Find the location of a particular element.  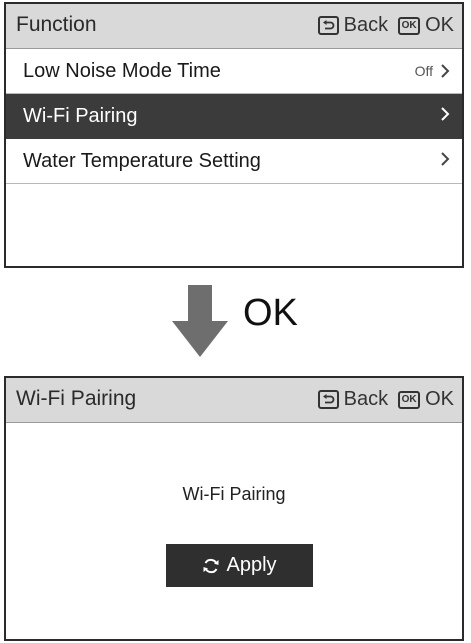

apply-label: Apply is located at coordinates (251, 565).